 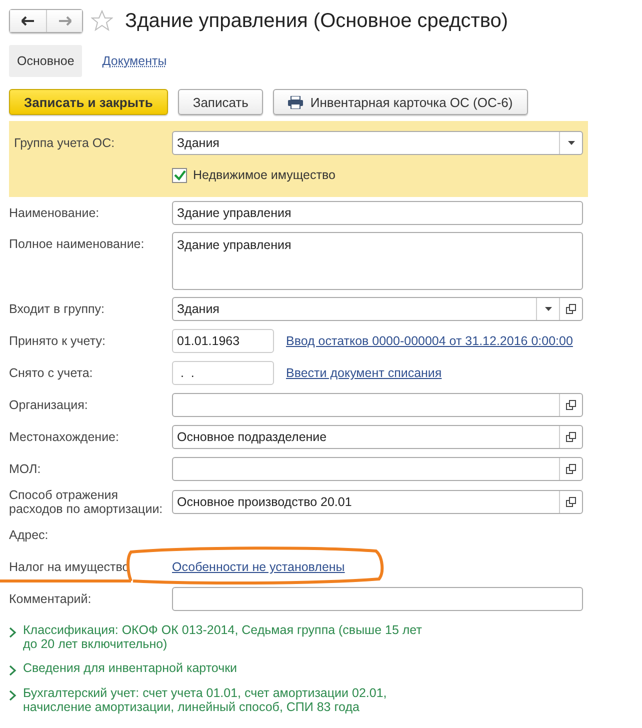 I want to click on checkmark-icon, so click(x=180, y=175).